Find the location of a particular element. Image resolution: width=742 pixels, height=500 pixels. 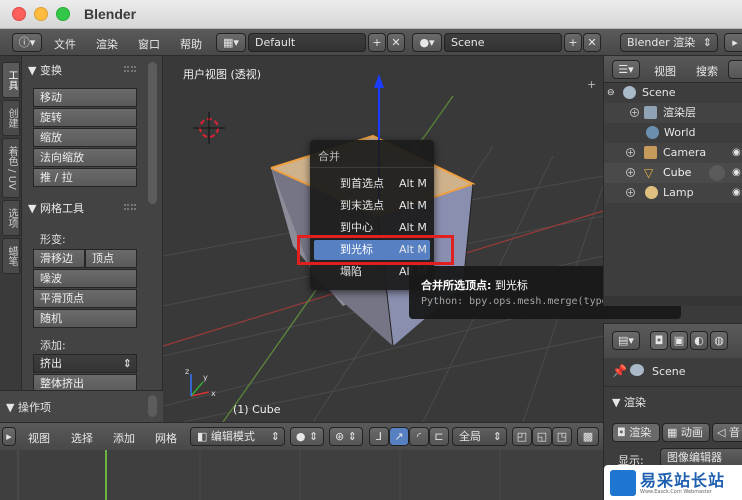

tab-grease-pencil: 蜡笔 is located at coordinates (11, 256).